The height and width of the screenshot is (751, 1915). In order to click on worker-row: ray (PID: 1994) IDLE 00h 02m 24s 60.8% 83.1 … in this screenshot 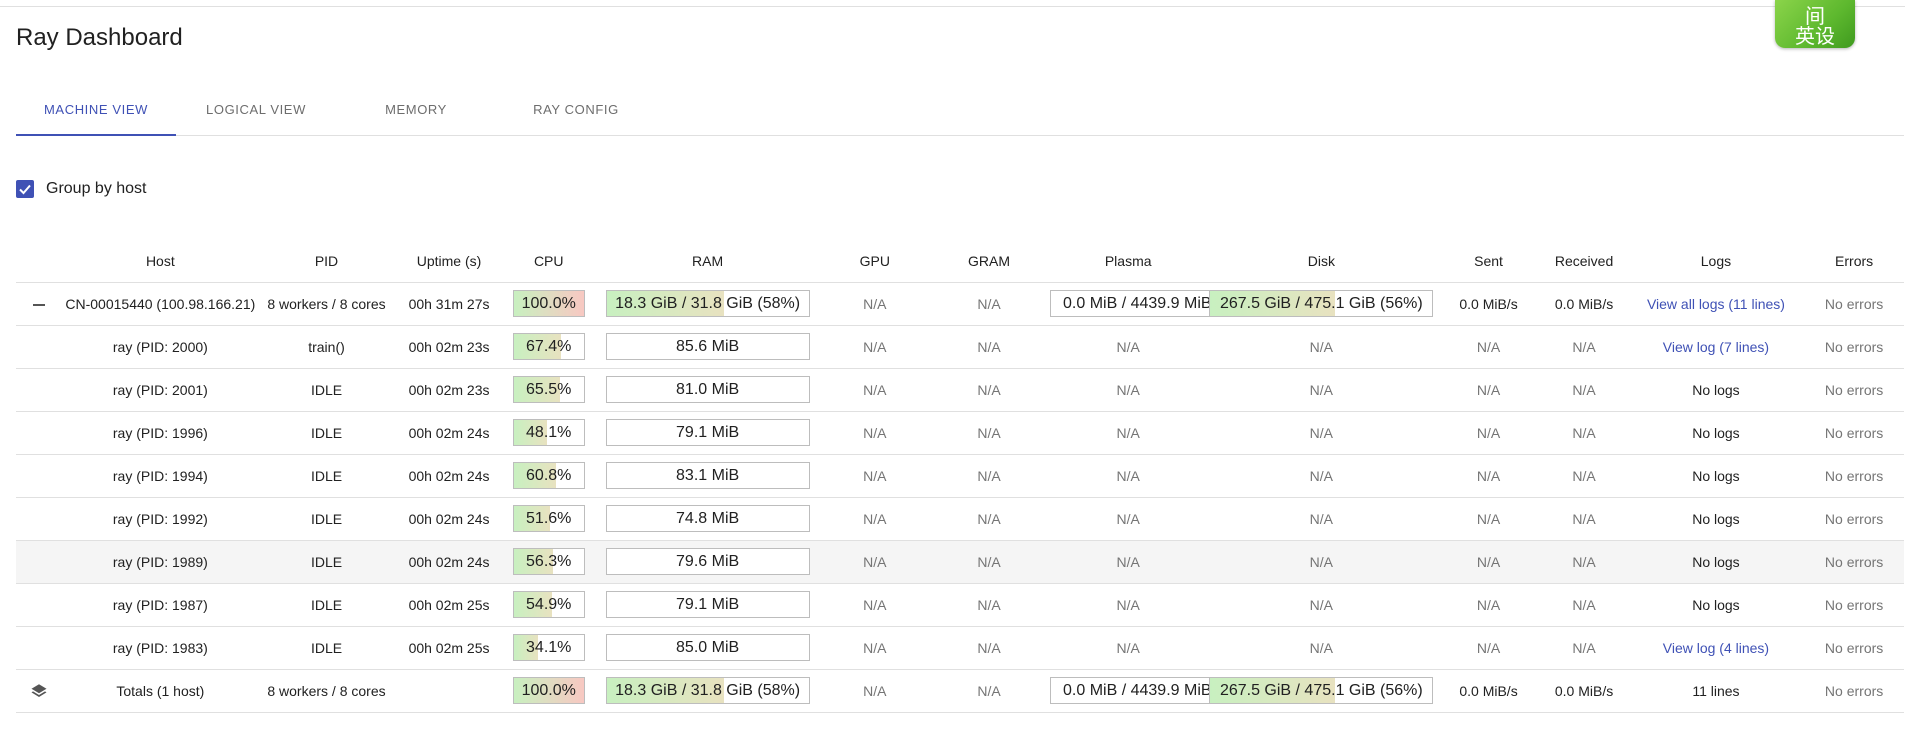, I will do `click(960, 476)`.